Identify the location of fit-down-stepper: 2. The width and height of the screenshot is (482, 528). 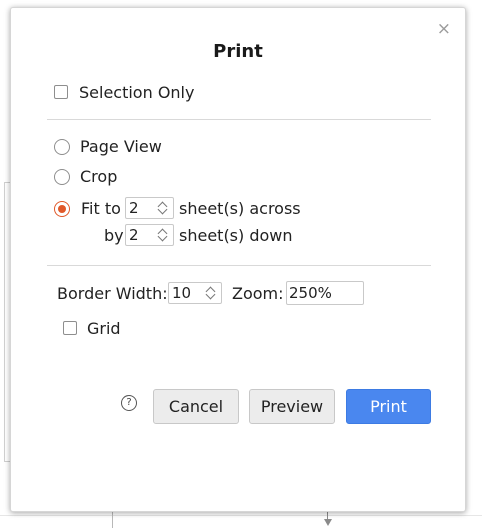
(149, 235).